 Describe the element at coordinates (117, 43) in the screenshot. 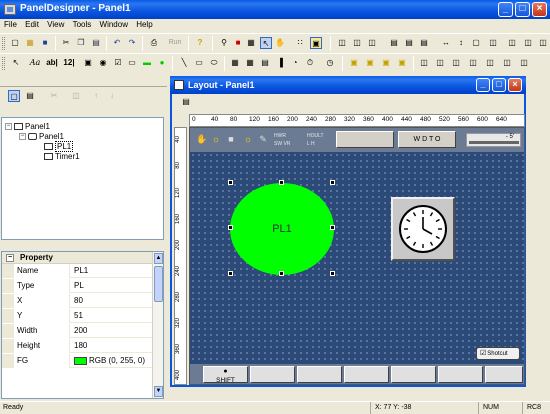

I see `undo-icon: ↶` at that location.